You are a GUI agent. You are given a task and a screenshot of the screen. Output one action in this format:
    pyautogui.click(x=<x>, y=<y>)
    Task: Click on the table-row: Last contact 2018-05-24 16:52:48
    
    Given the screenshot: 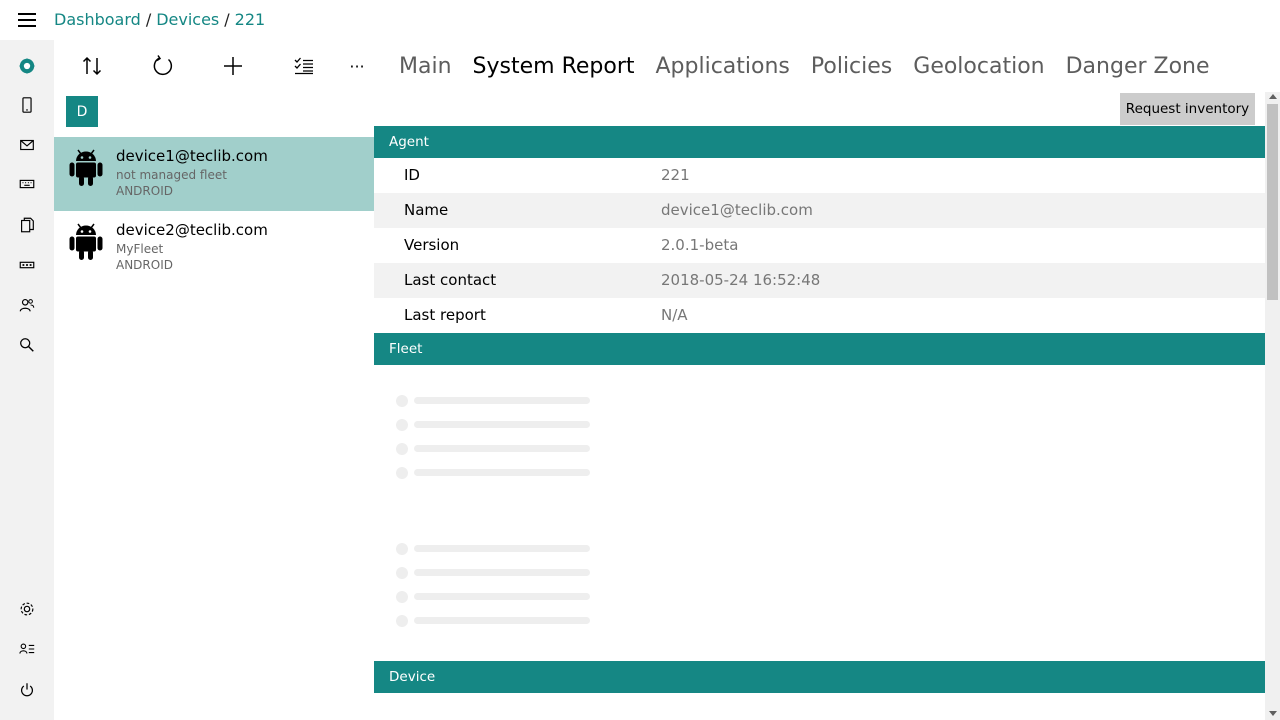 What is the action you would take?
    pyautogui.click(x=819, y=280)
    